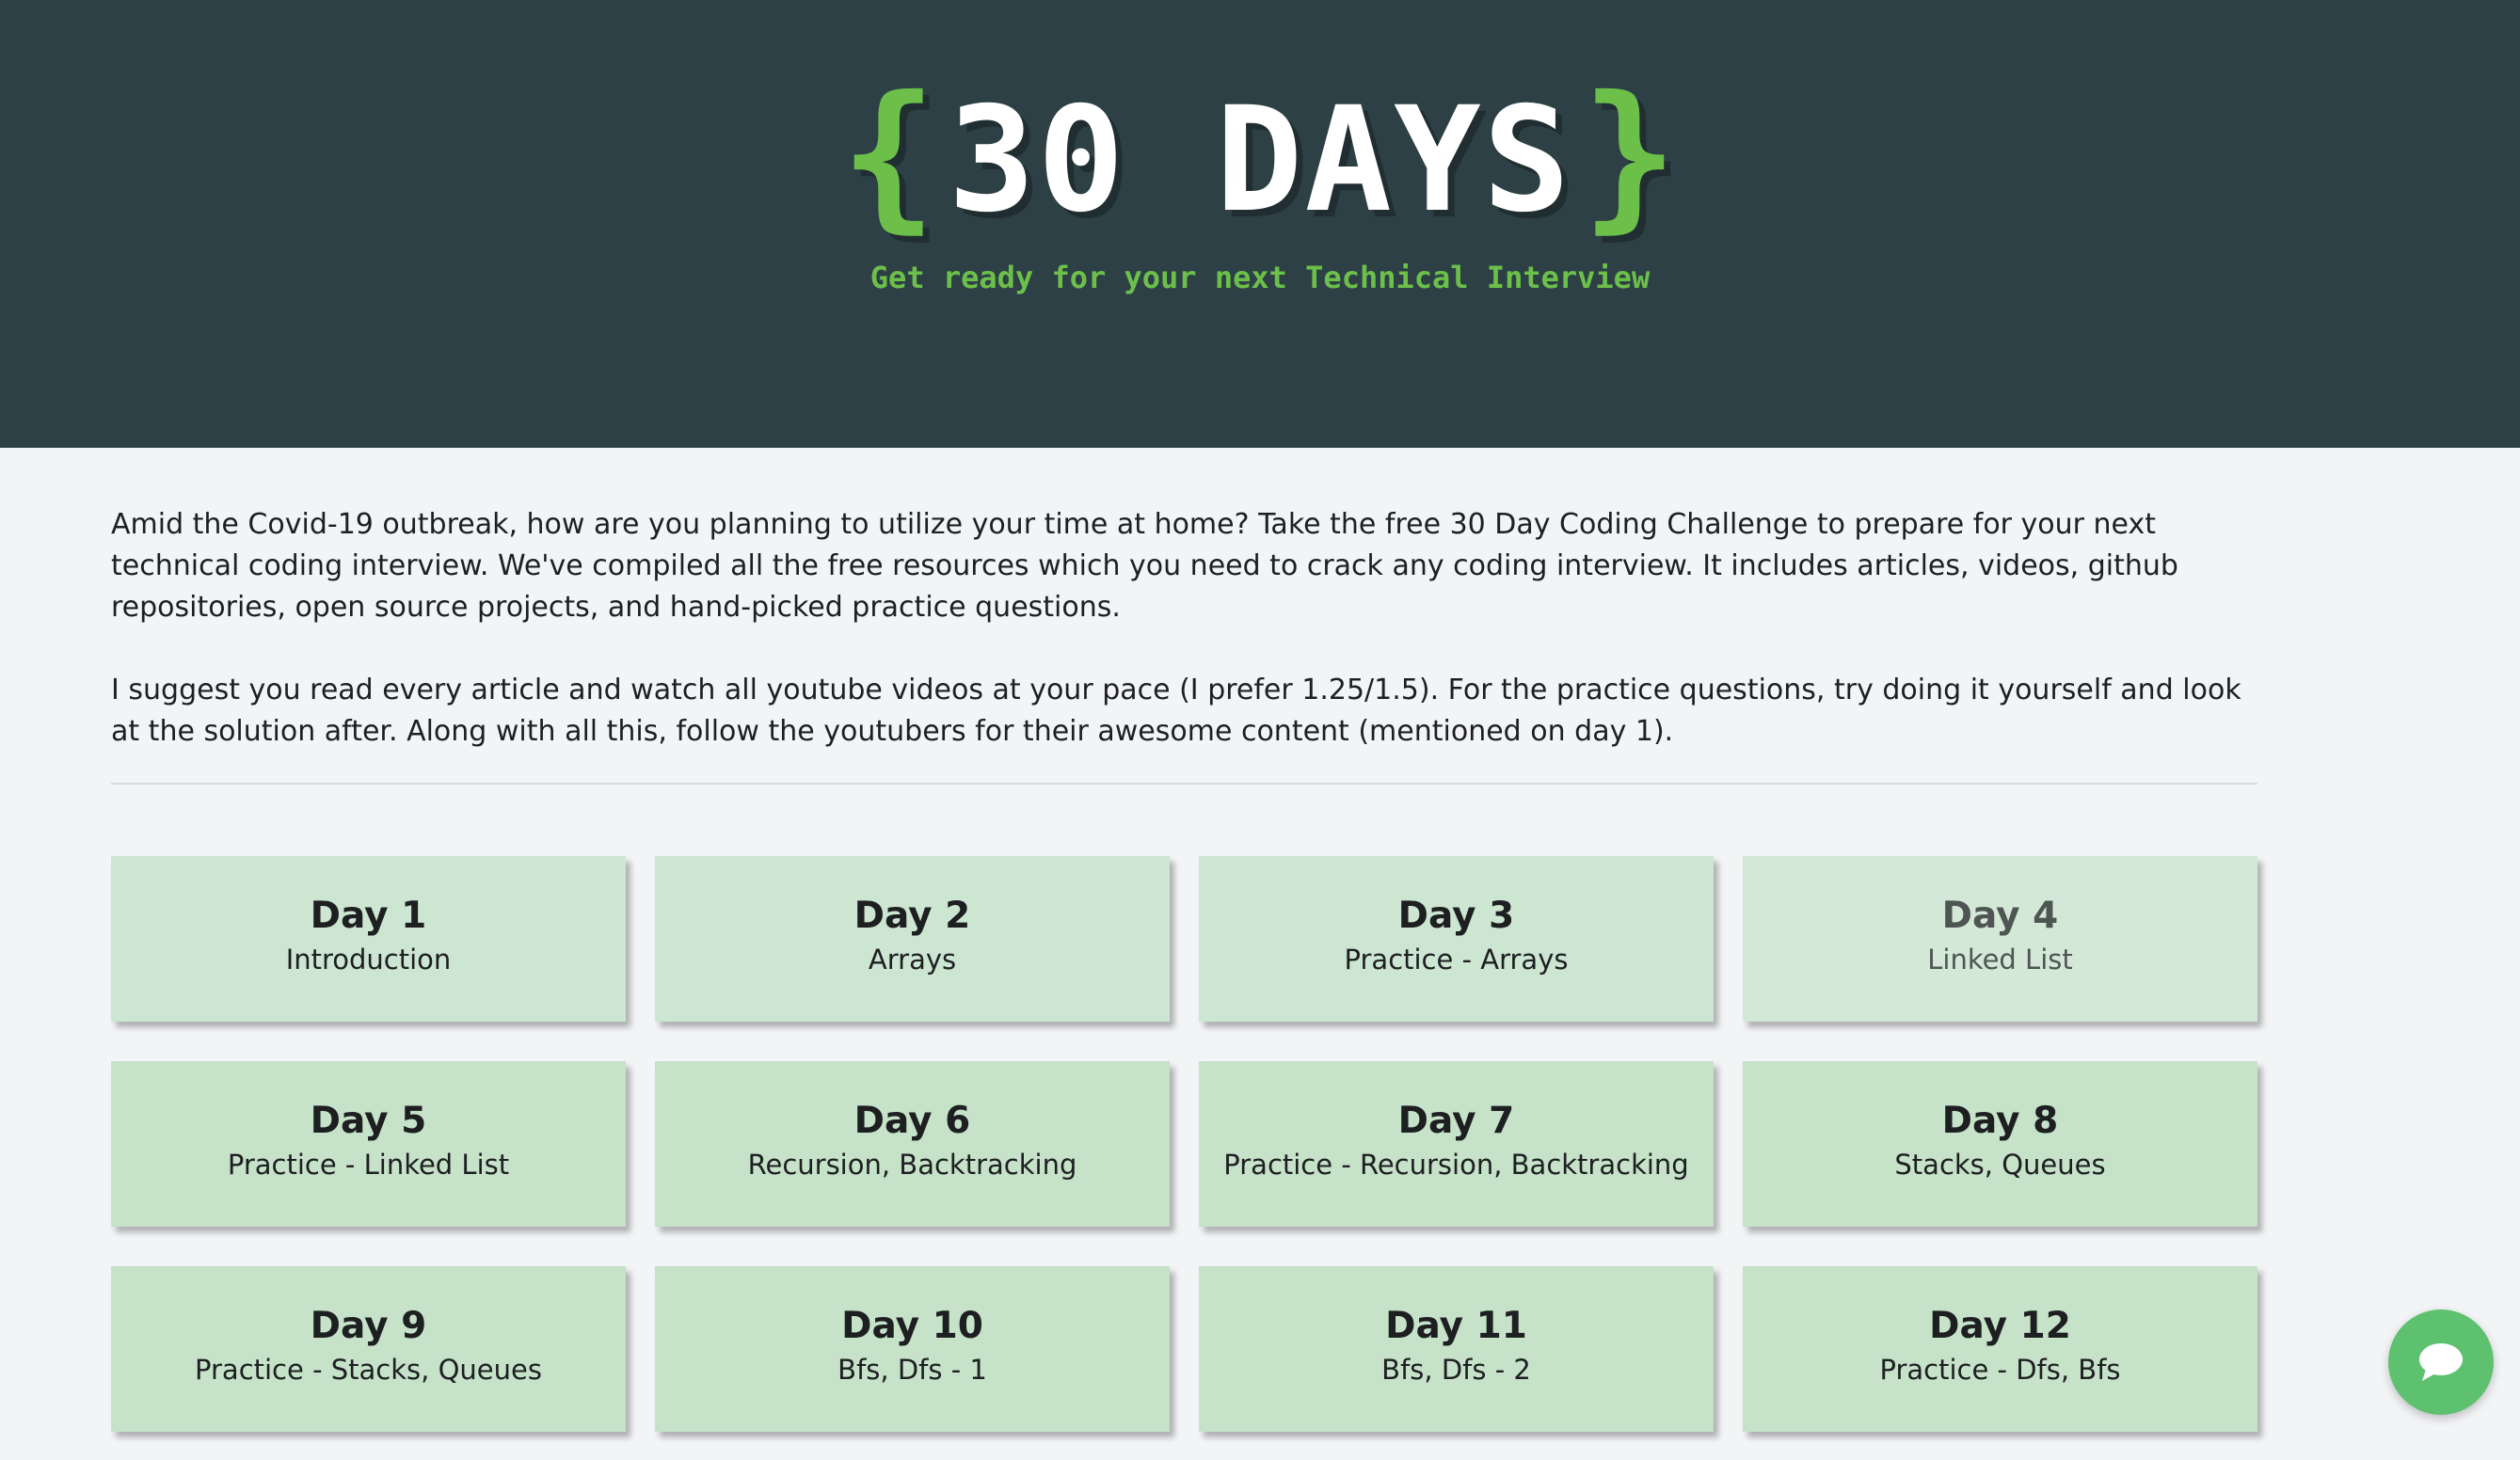  What do you see at coordinates (368, 1144) in the screenshot?
I see `day-card-5: Day 5 Practice - Linked List` at bounding box center [368, 1144].